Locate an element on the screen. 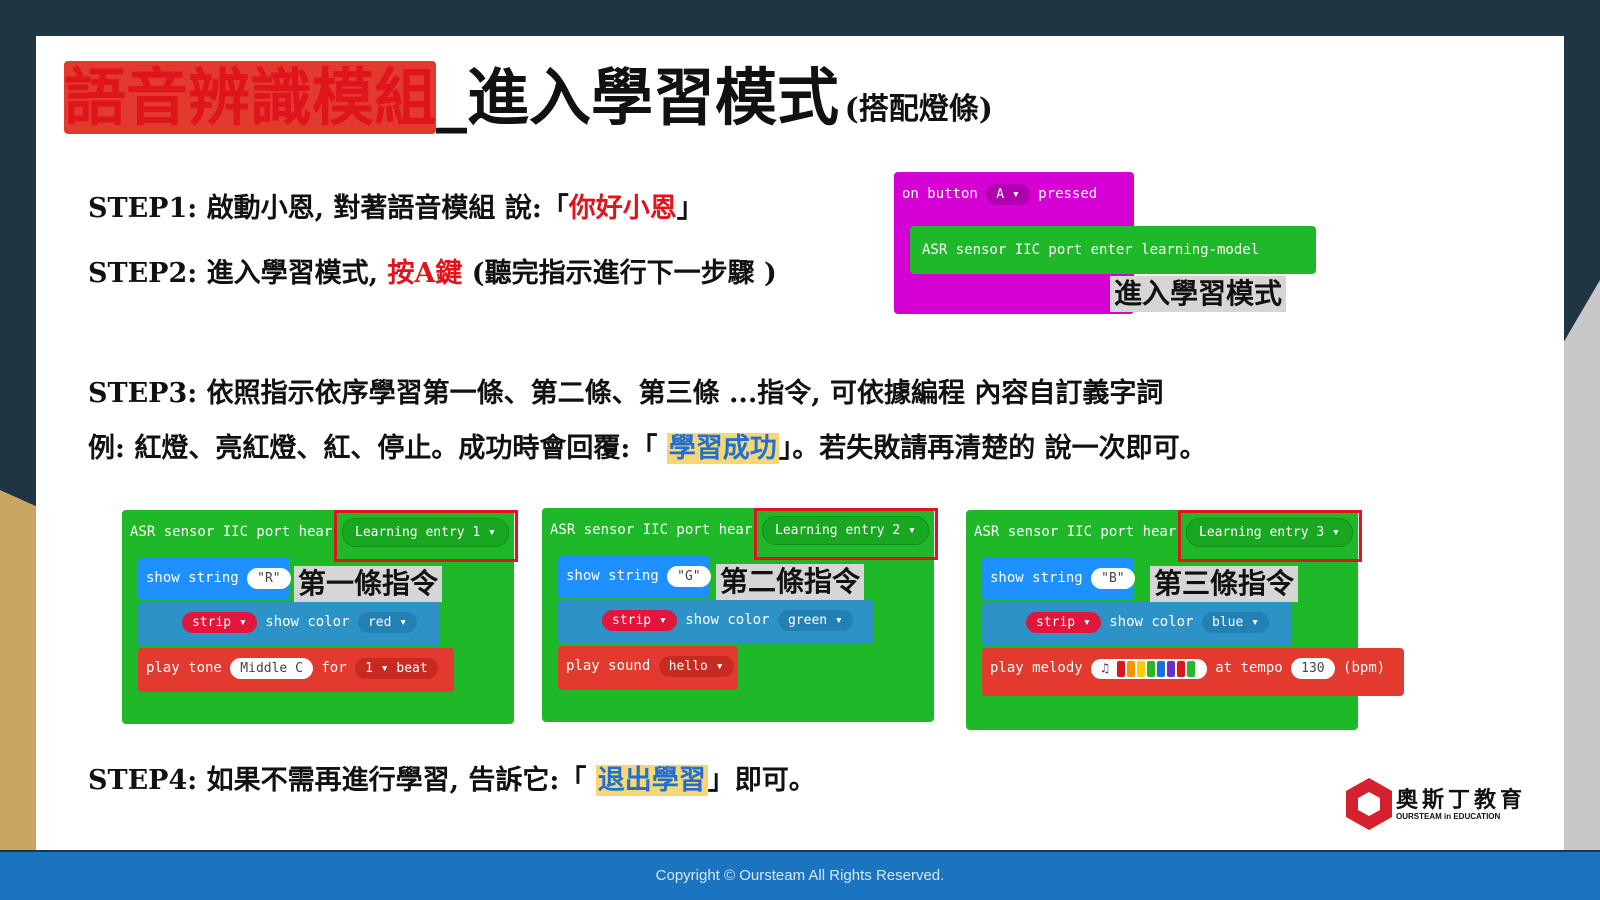  bpm-label: (bpm) is located at coordinates (1364, 668).